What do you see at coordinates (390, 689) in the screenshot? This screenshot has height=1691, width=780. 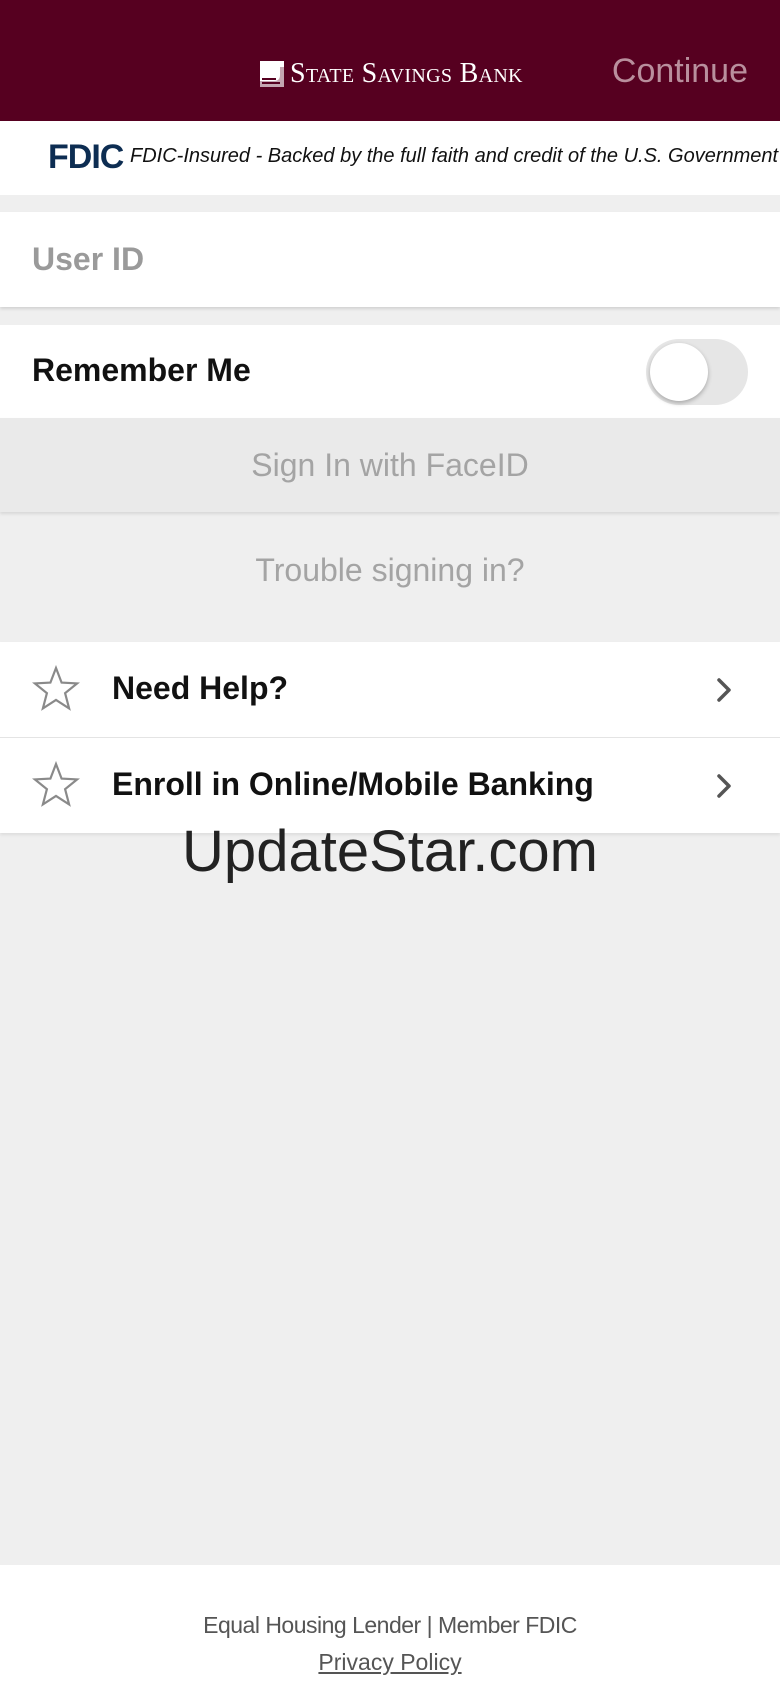 I see `menu-item-need-help: Need Help?` at bounding box center [390, 689].